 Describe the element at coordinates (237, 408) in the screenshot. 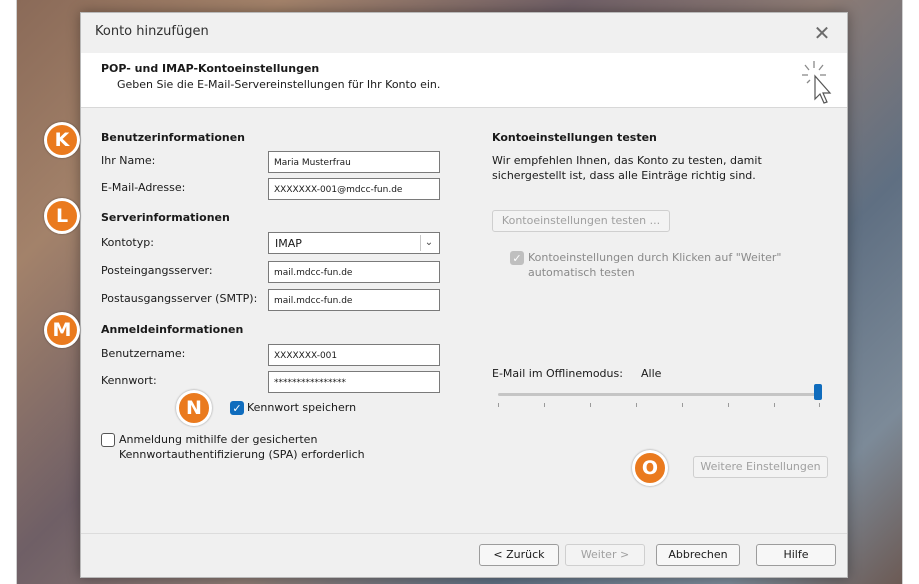

I see `remember-password-checkbox: ✓` at that location.